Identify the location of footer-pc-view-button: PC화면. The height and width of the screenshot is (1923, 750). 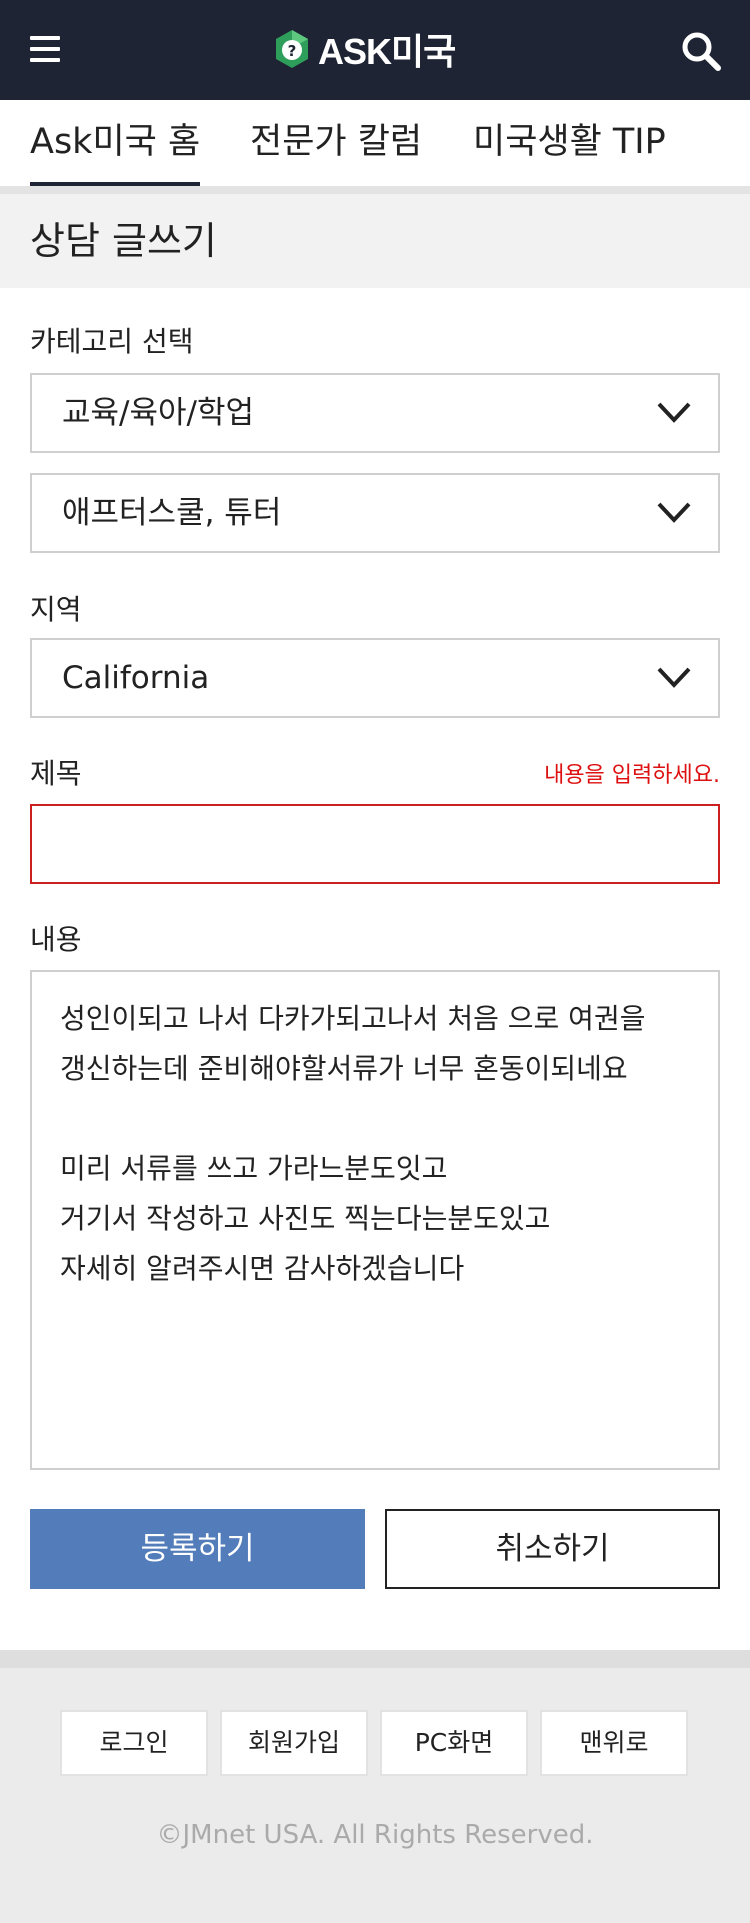
(454, 1743).